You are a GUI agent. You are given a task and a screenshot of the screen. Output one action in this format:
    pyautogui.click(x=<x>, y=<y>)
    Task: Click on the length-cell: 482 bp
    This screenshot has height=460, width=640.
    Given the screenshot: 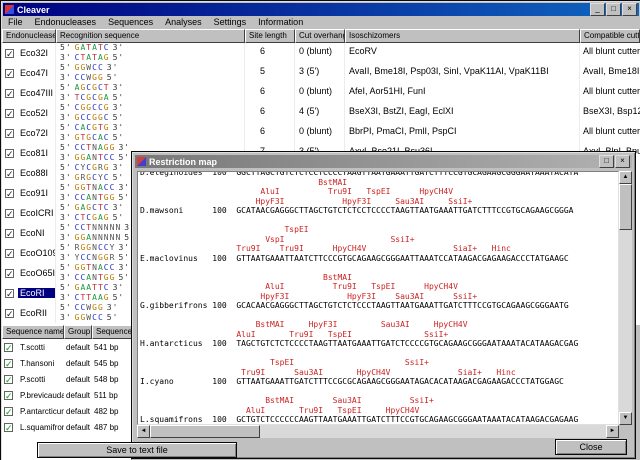 What is the action you would take?
    pyautogui.click(x=106, y=411)
    